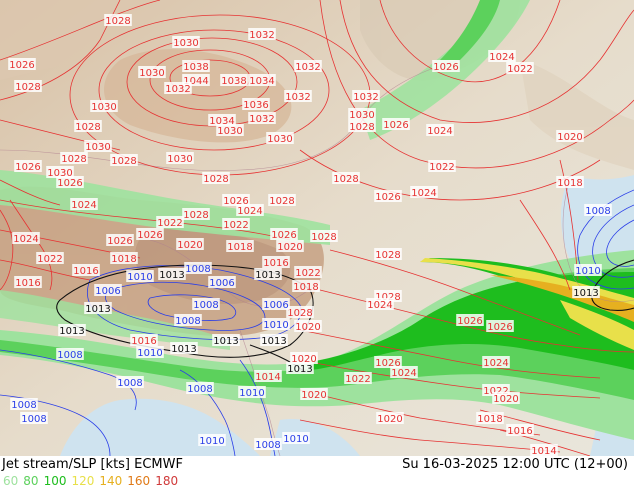 The image size is (634, 490). What do you see at coordinates (255, 105) in the screenshot?
I see `isobar-label: 1036` at bounding box center [255, 105].